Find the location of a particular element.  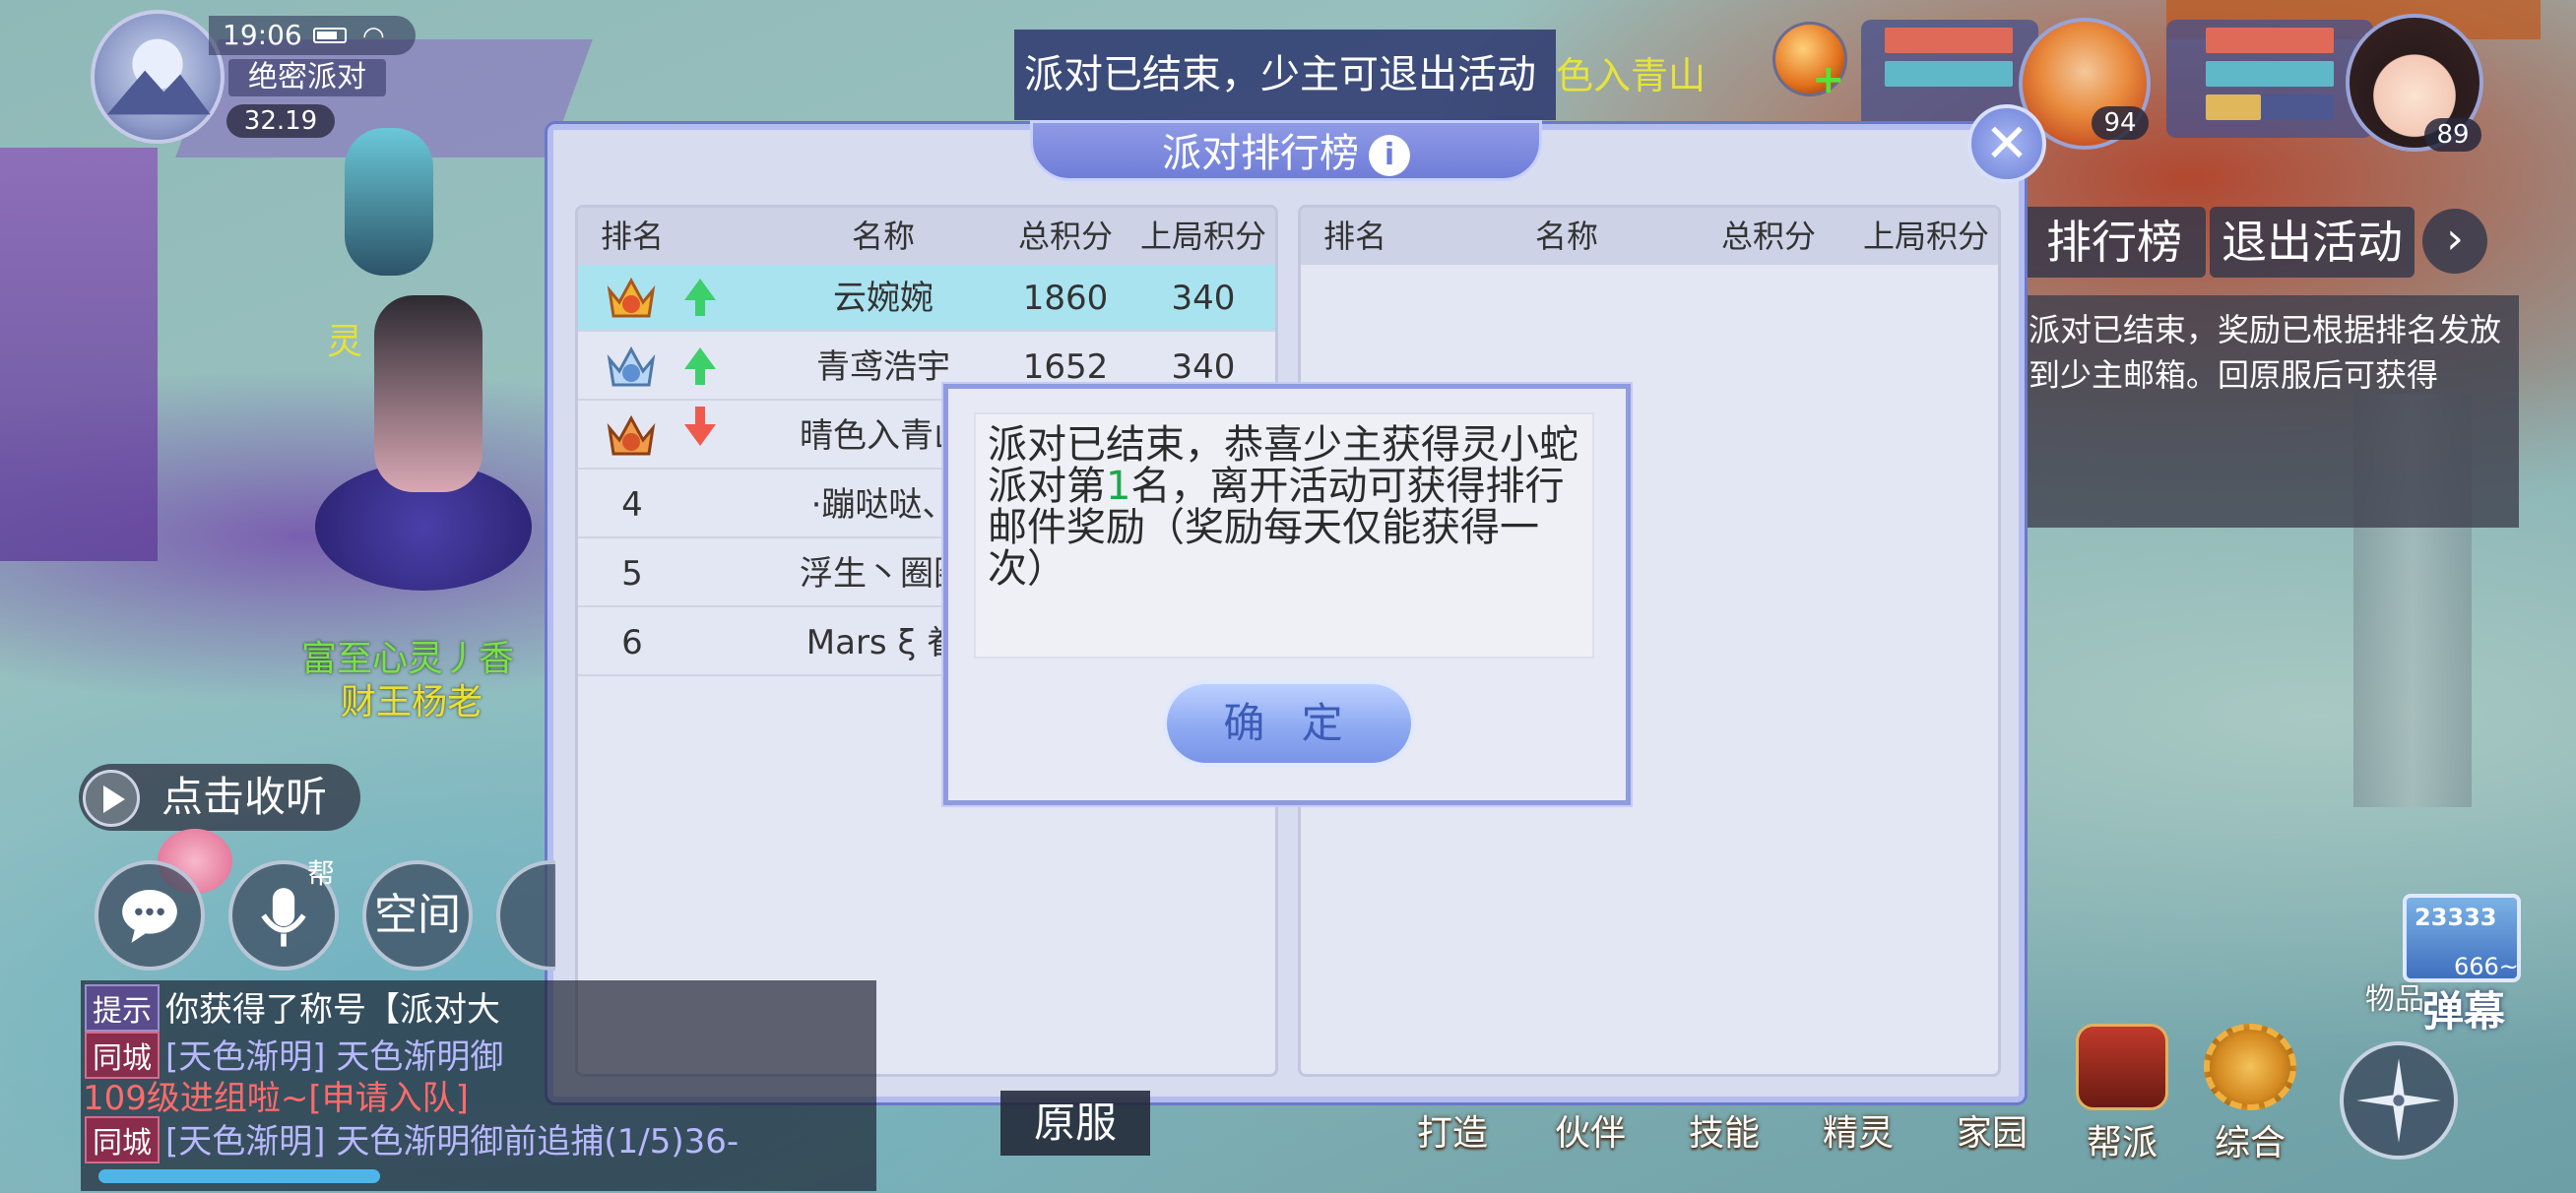

space-label: 空间 is located at coordinates (417, 915).